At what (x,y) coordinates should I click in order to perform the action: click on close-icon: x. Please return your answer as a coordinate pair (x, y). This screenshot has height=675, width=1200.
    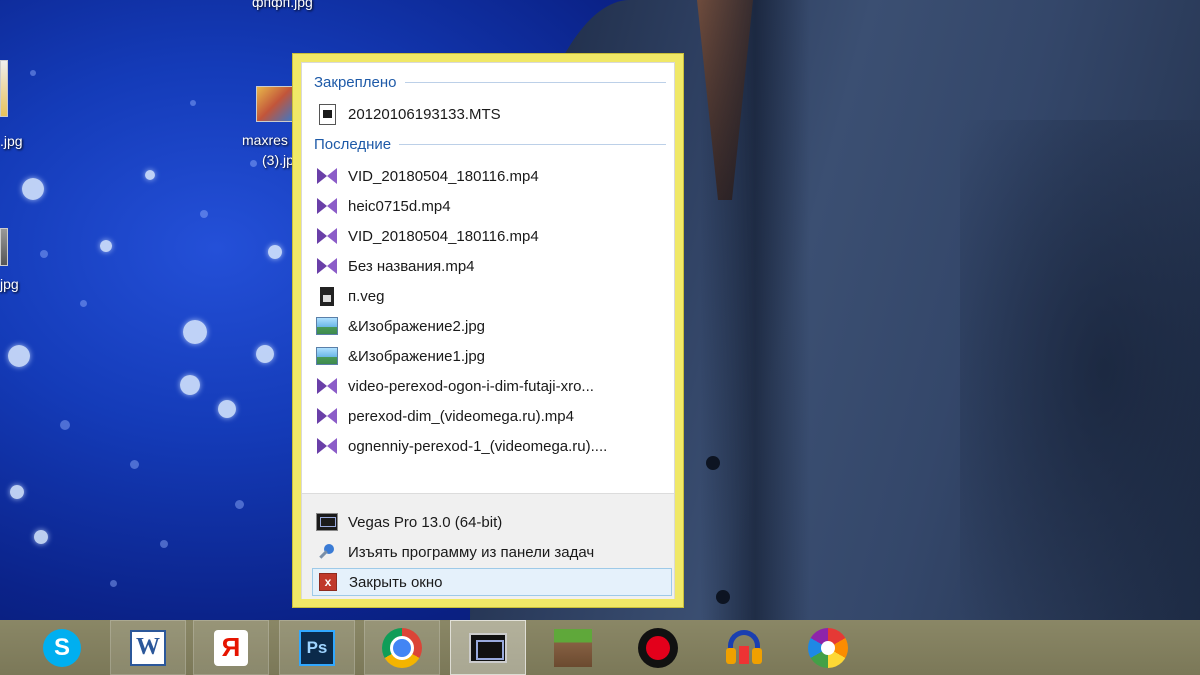
    Looking at the image, I should click on (328, 582).